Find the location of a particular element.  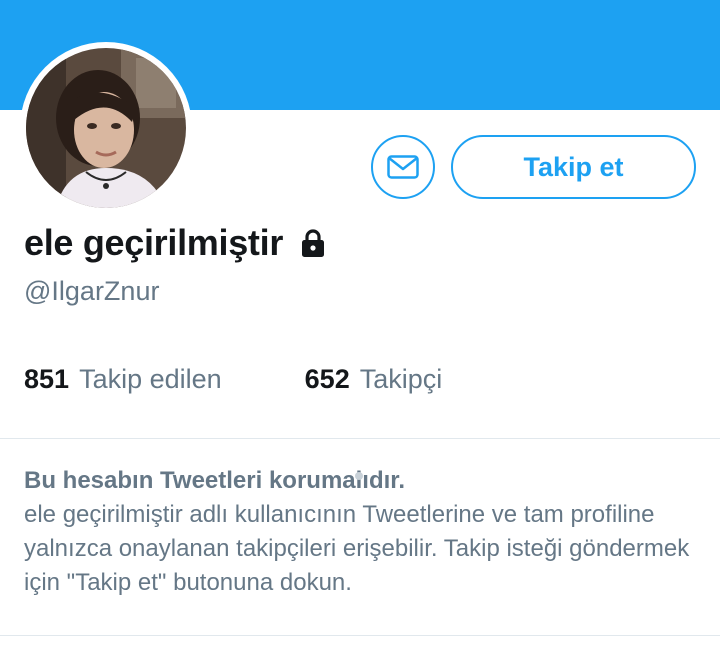

following-stat: 851 Takip edilen is located at coordinates (123, 379).